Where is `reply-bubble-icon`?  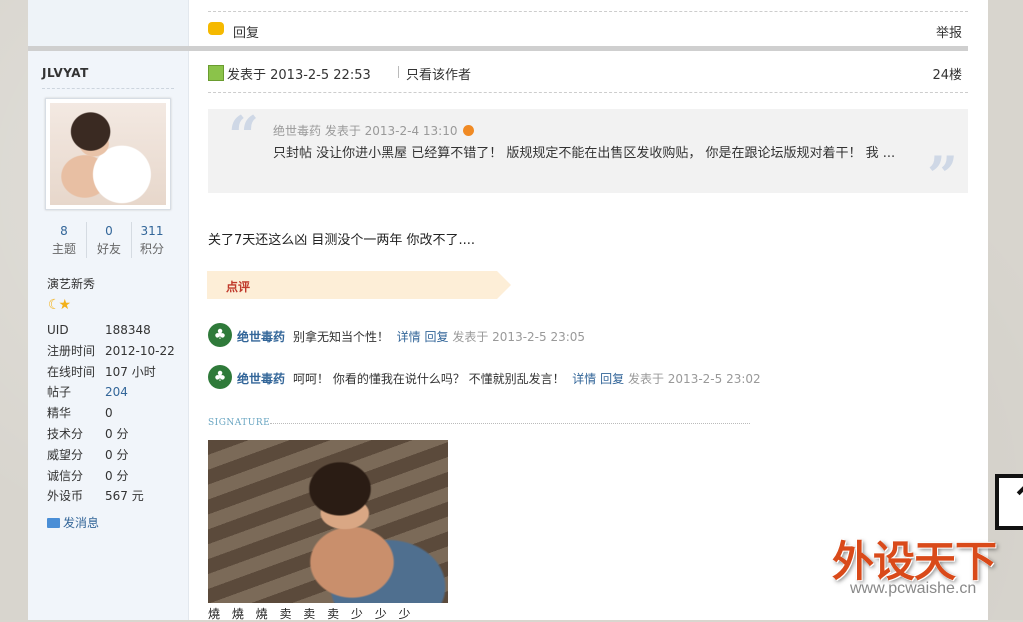 reply-bubble-icon is located at coordinates (216, 28).